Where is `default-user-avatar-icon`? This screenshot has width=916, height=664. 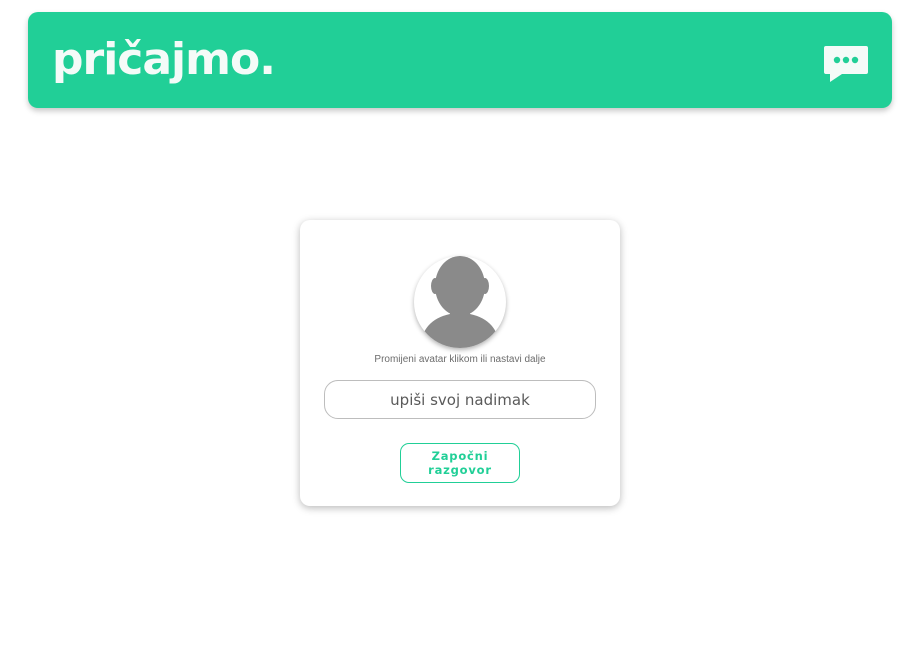
default-user-avatar-icon is located at coordinates (460, 302).